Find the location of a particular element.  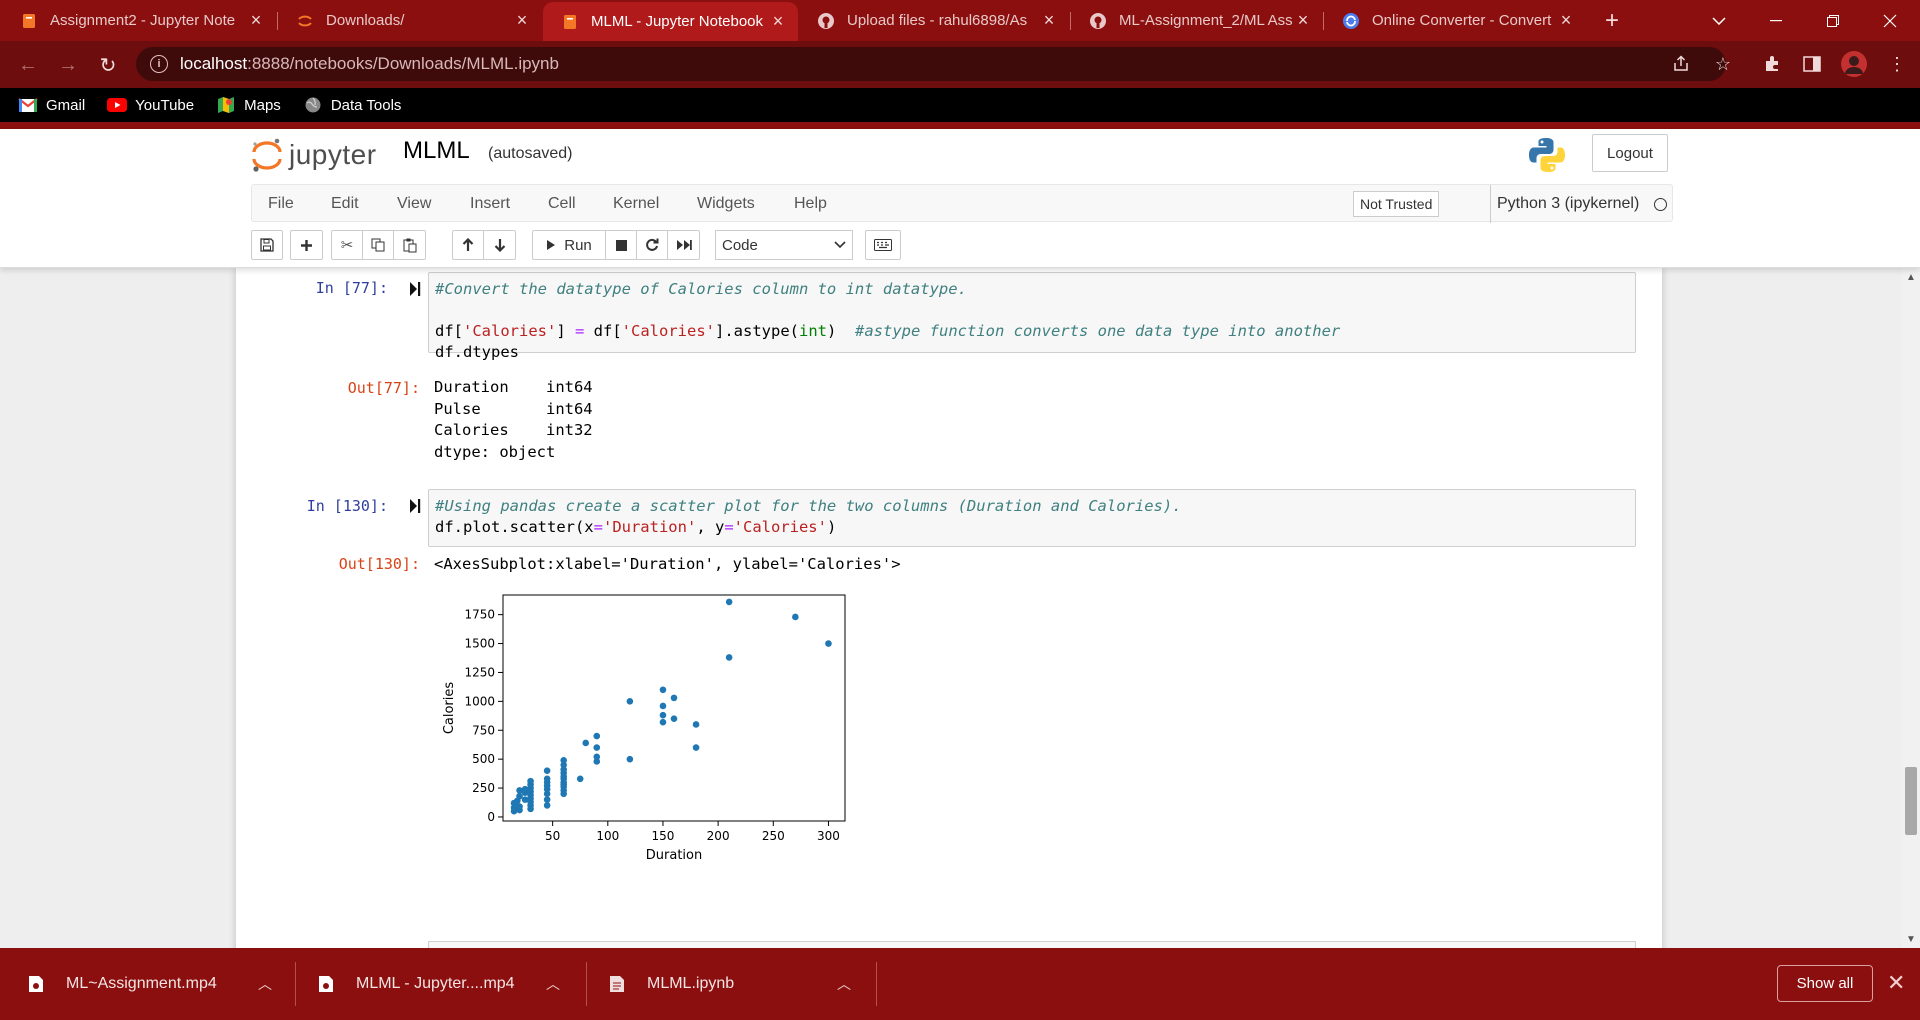

download-item: MLML.ipynb ︿ is located at coordinates (739, 984).